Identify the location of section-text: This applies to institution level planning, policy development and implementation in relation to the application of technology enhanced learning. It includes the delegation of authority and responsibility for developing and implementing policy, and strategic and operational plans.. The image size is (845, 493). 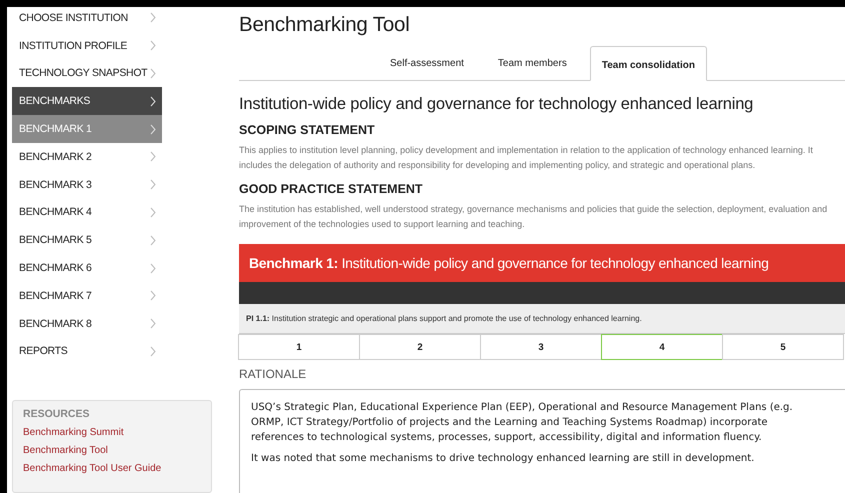
(526, 158).